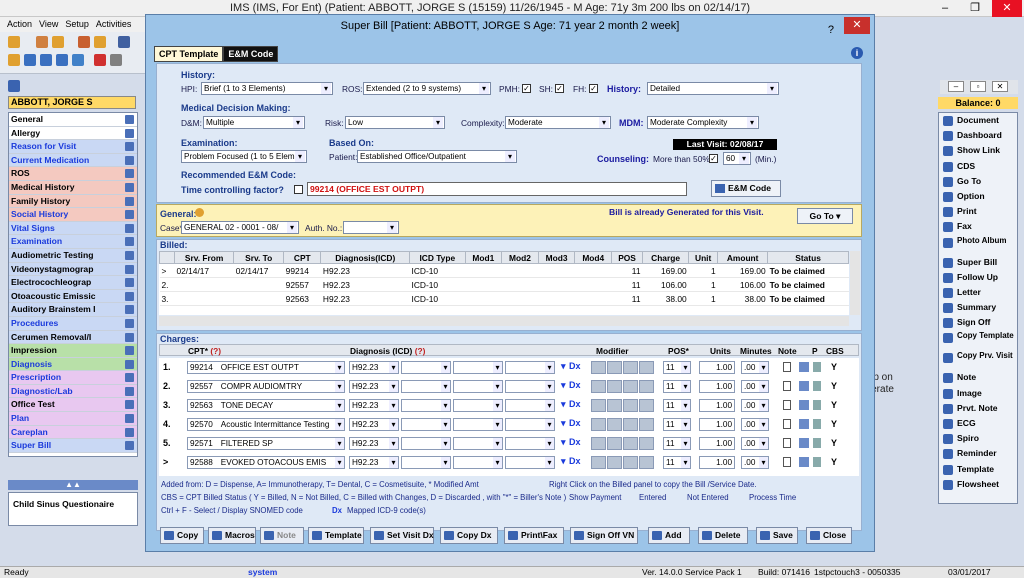 The width and height of the screenshot is (1024, 578). Describe the element at coordinates (713, 158) in the screenshot. I see `counseling-checkbox: ✓` at that location.